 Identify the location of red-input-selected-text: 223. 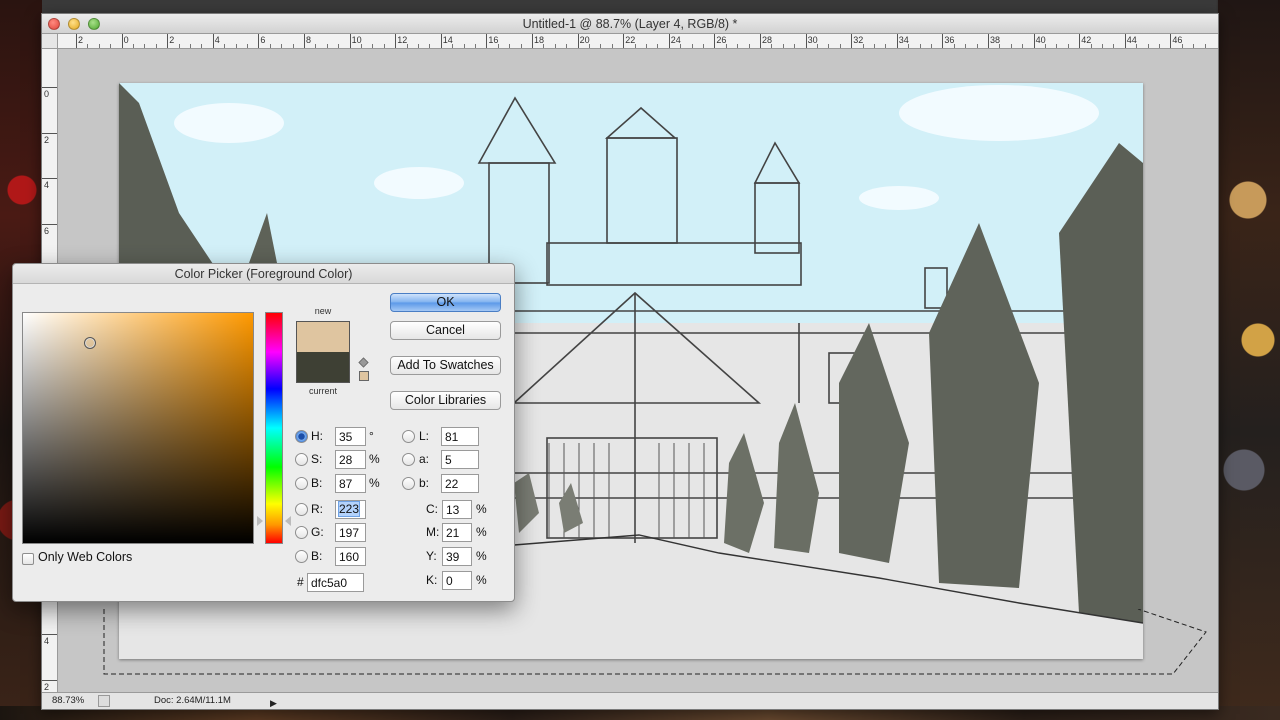
(349, 509).